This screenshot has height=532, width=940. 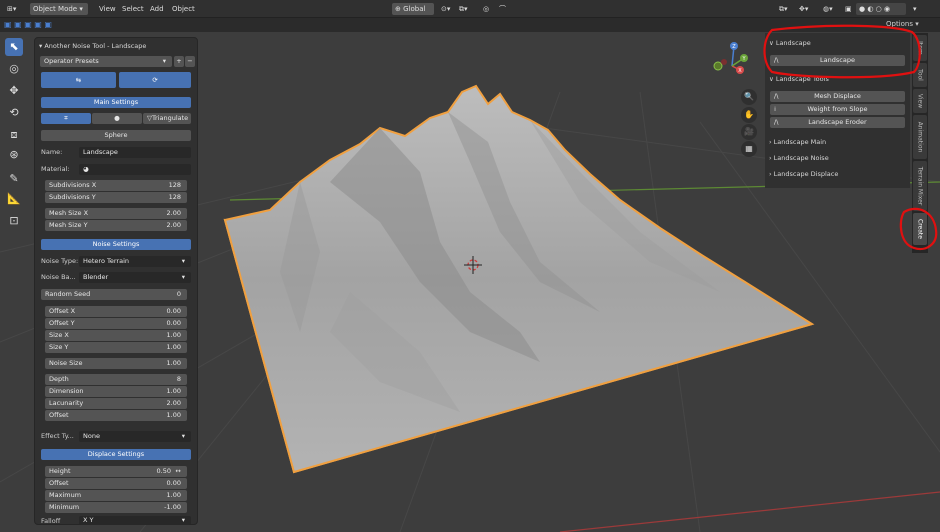 What do you see at coordinates (850, 137) in the screenshot?
I see `annotation-overlay` at bounding box center [850, 137].